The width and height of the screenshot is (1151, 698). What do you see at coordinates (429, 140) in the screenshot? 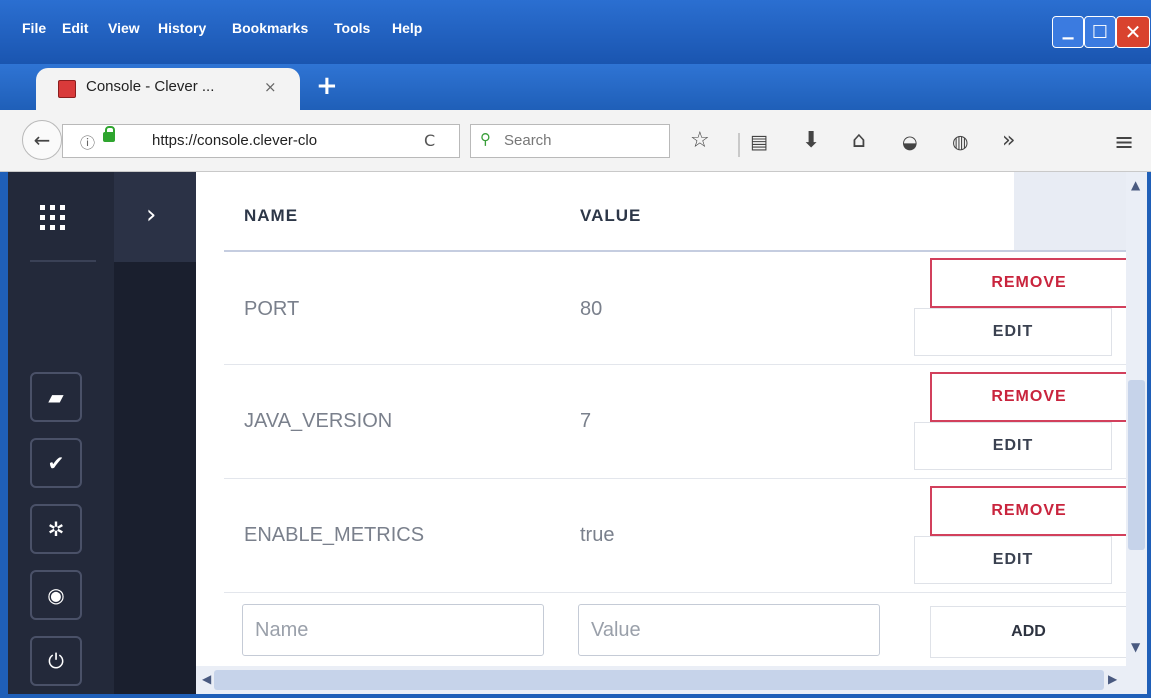
I see `reload-icon: C` at bounding box center [429, 140].